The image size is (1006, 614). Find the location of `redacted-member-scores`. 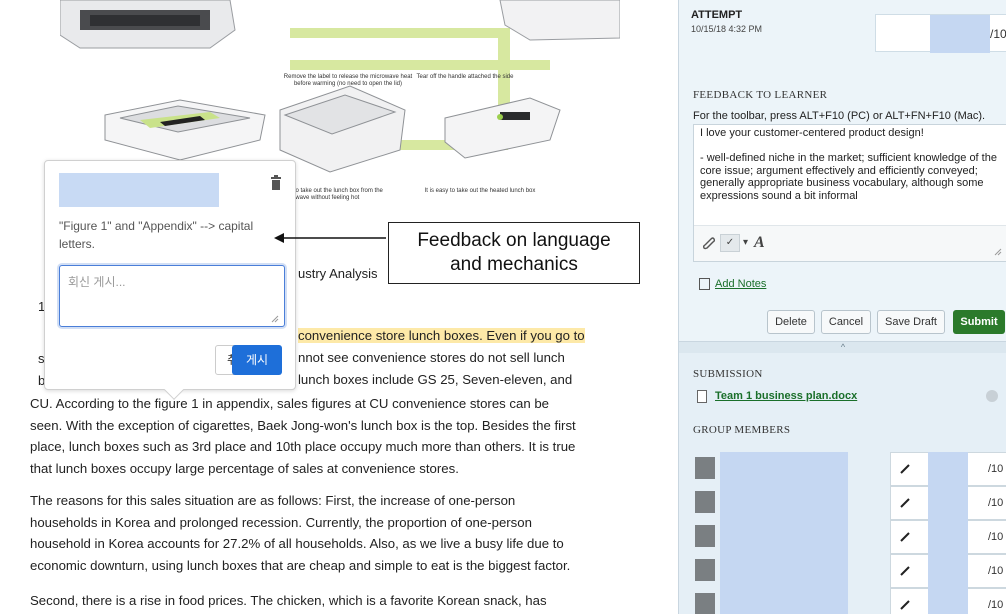

redacted-member-scores is located at coordinates (948, 533).